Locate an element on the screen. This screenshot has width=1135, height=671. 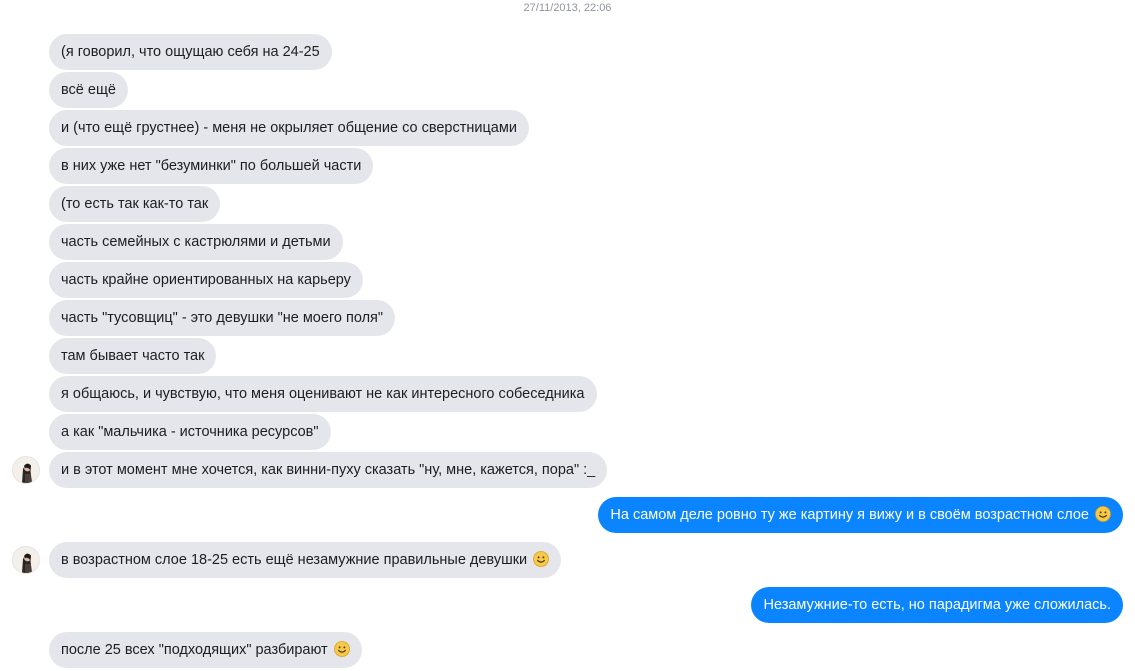
incoming-message-row: (я говорил, что ощущаю себя на 24-25 is located at coordinates (567, 52).